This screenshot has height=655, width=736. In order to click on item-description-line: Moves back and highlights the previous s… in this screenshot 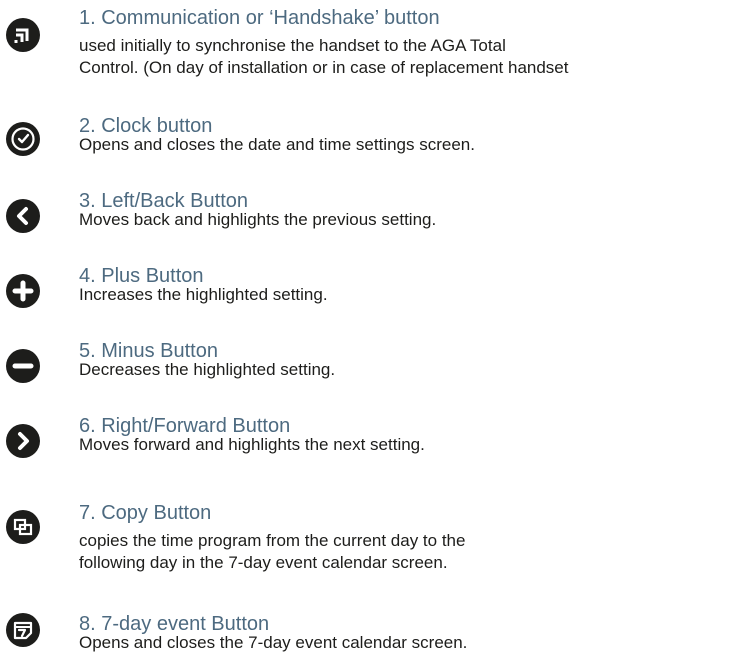, I will do `click(258, 219)`.